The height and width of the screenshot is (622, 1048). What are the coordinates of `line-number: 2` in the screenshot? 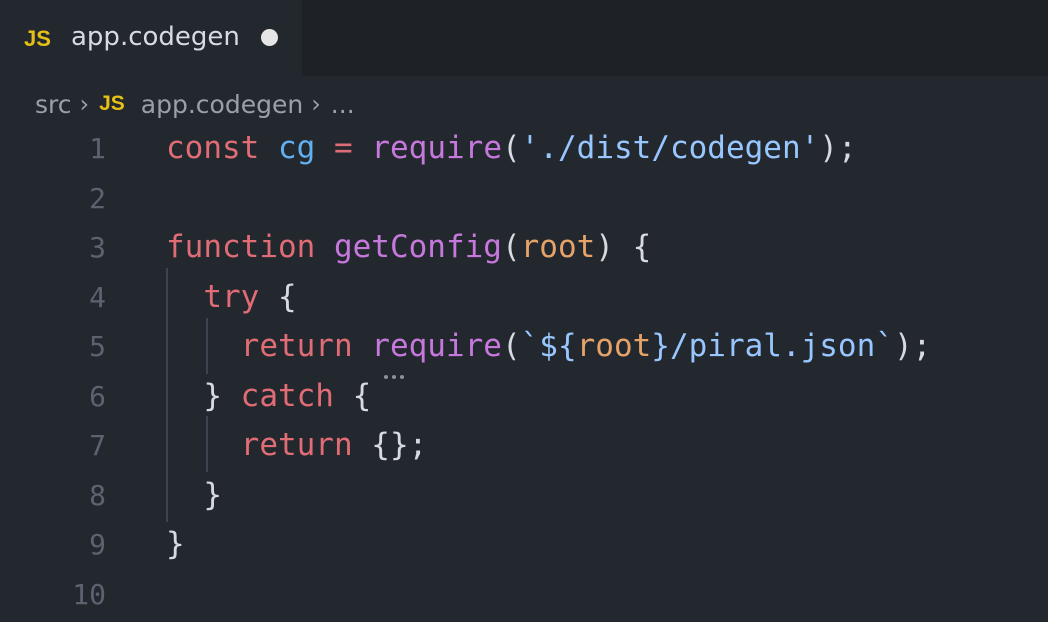 It's located at (97, 198).